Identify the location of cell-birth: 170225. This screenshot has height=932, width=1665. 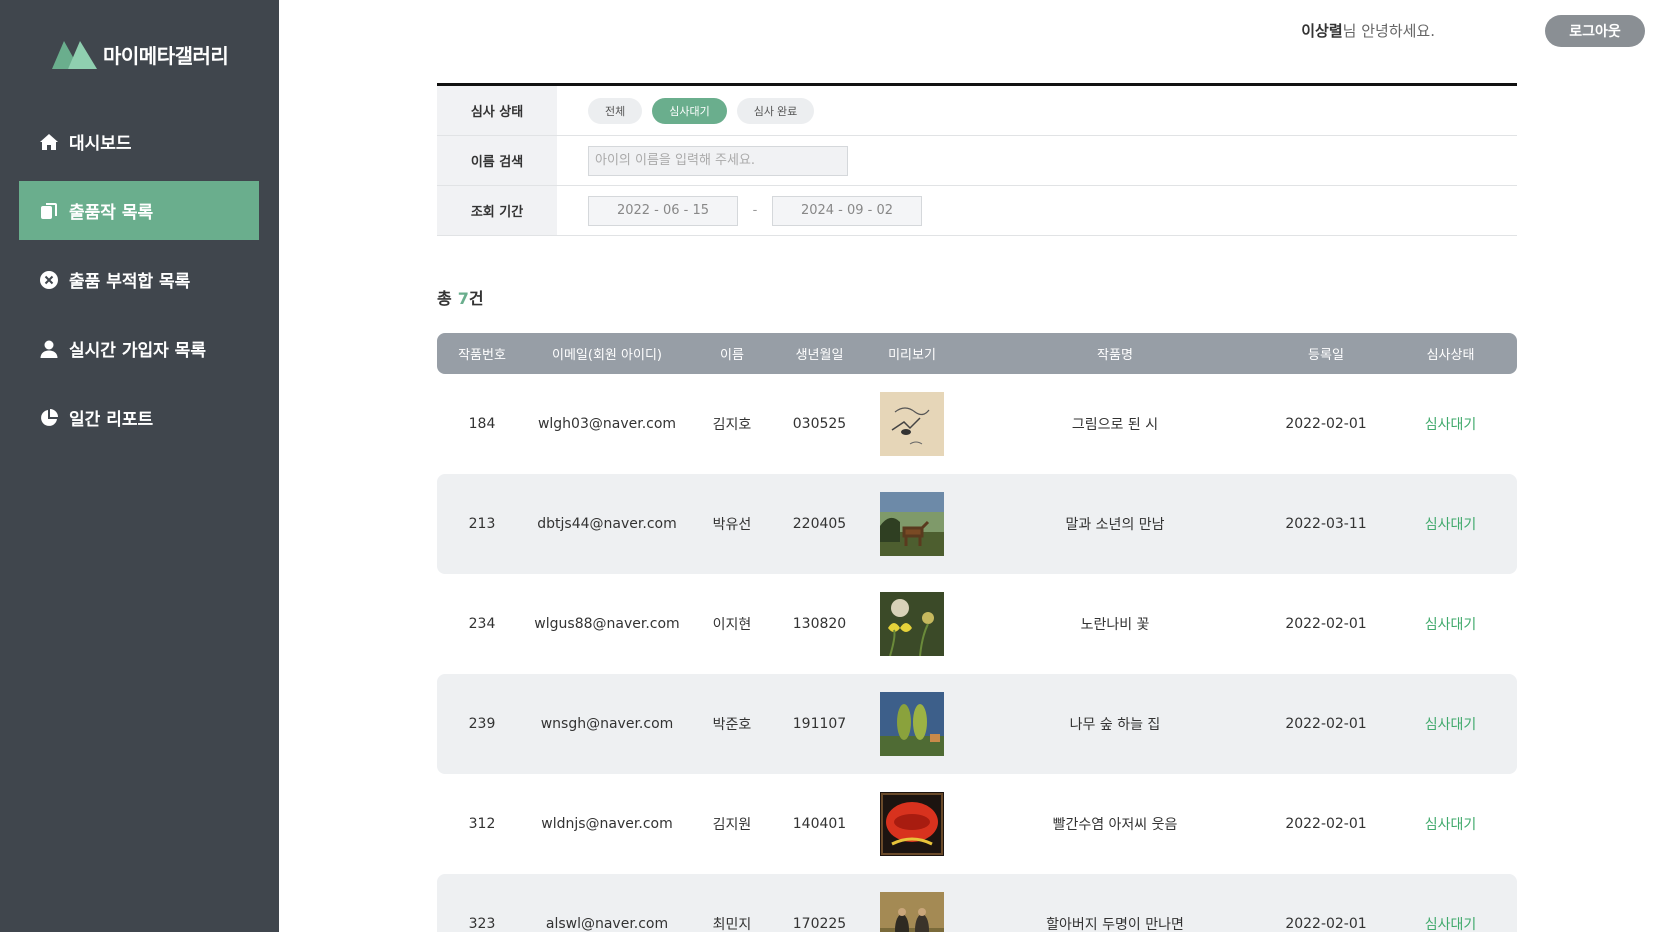
(819, 924).